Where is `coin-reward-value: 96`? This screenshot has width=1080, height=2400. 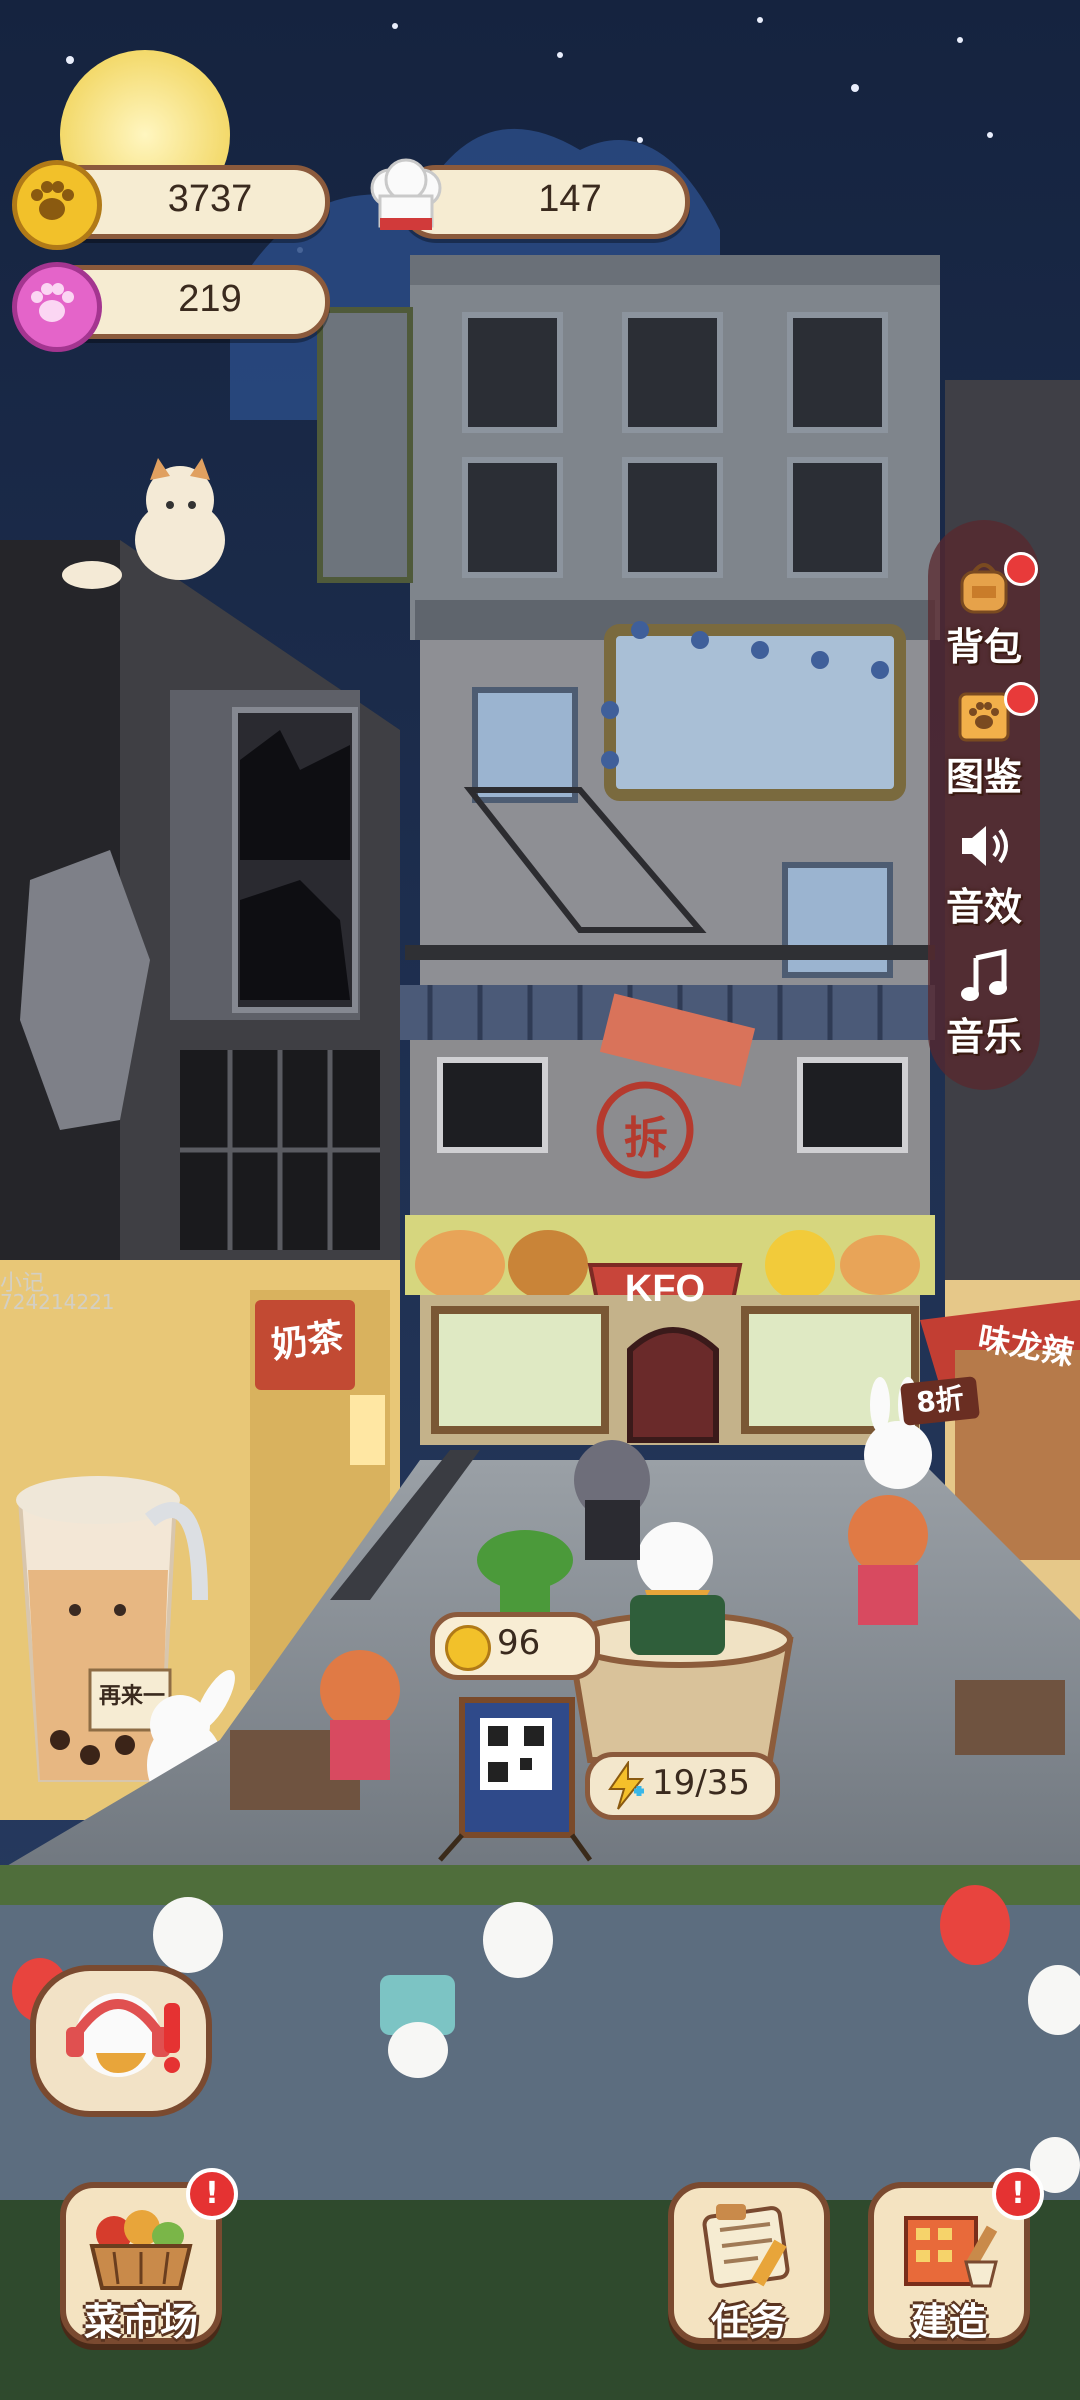 coin-reward-value: 96 is located at coordinates (519, 1643).